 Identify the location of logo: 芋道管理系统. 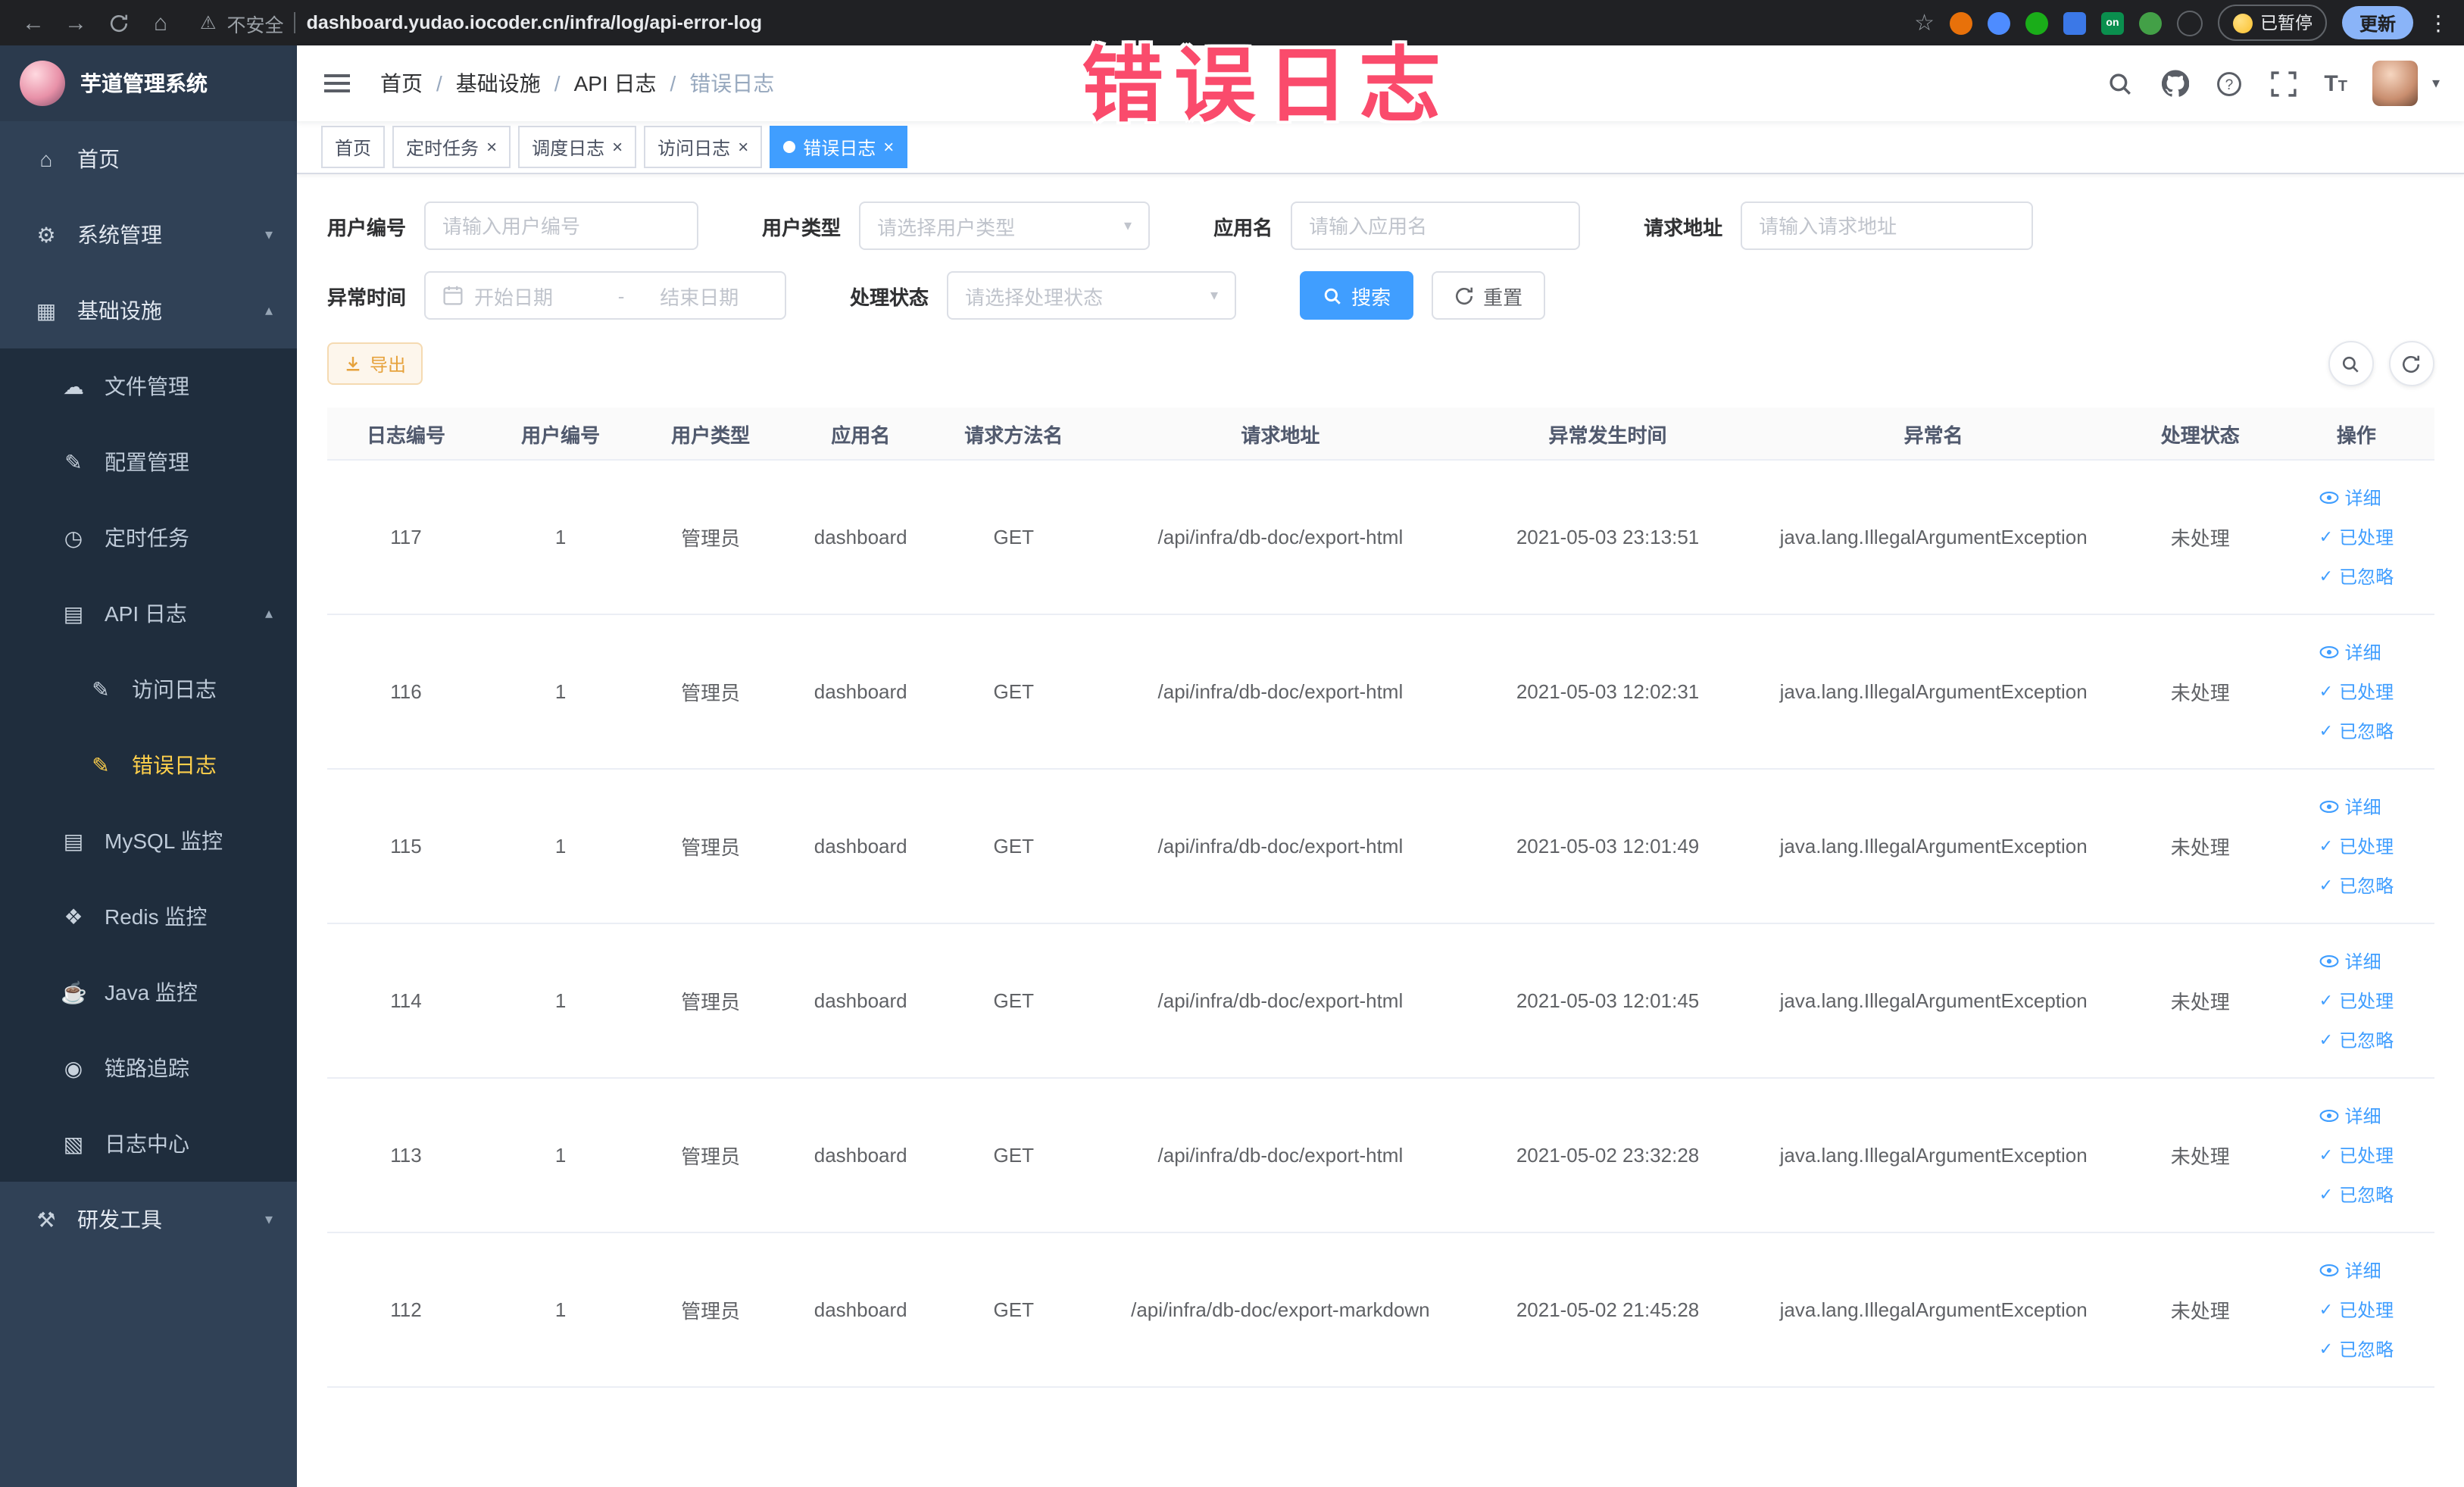
(148, 83).